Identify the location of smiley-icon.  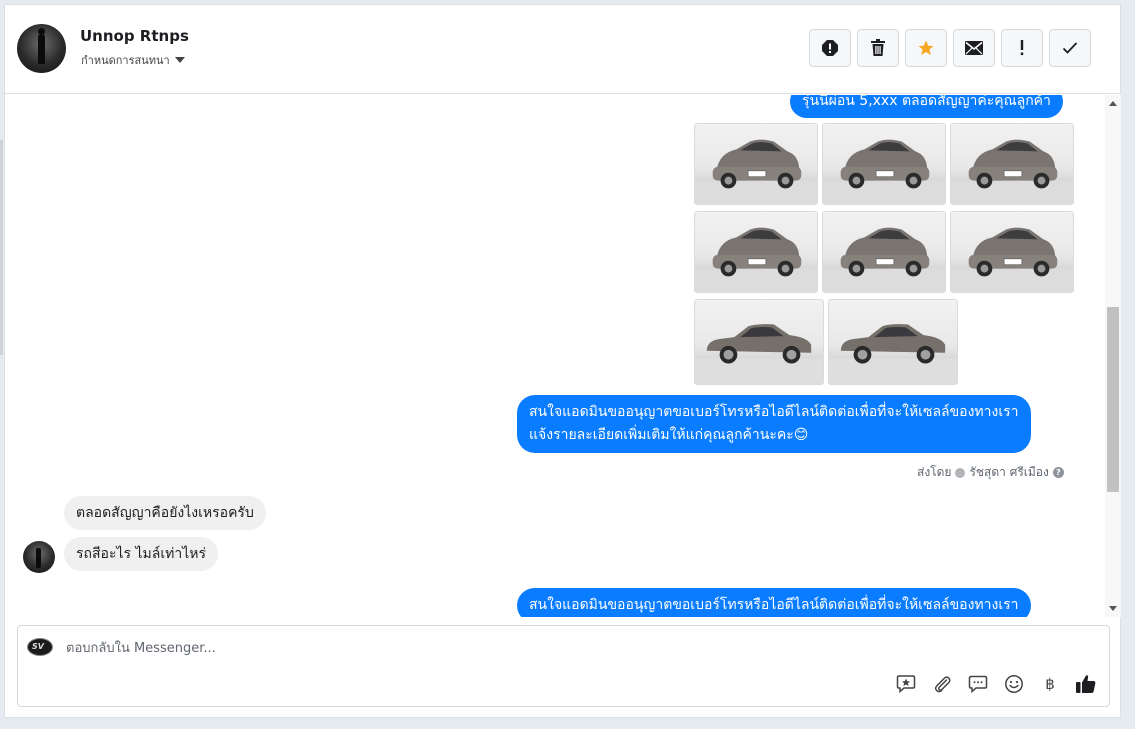
(1014, 684).